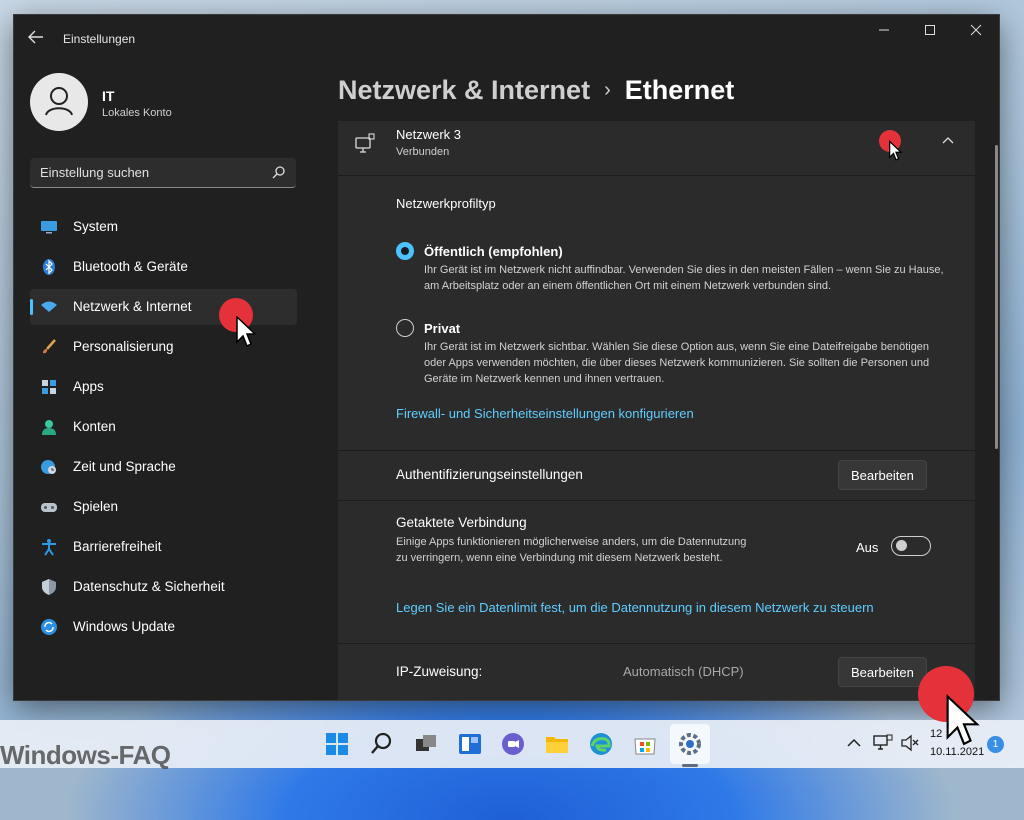 The image size is (1024, 820). Describe the element at coordinates (976, 31) in the screenshot. I see `close-button` at that location.